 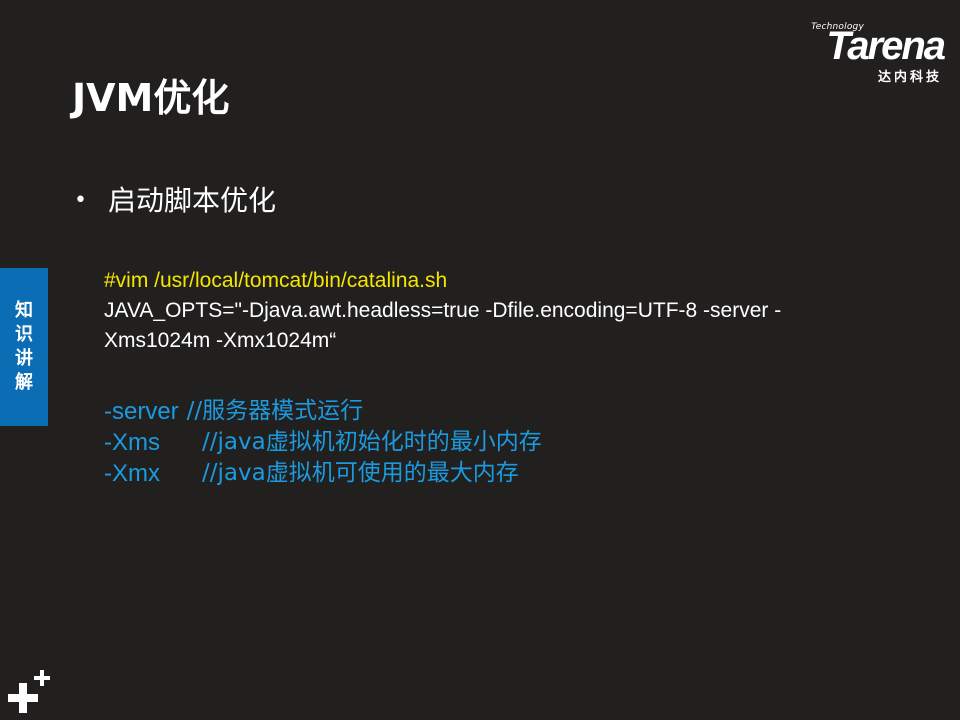 What do you see at coordinates (360, 473) in the screenshot?
I see `option-comment: //java虚拟机可使用的最大内存` at bounding box center [360, 473].